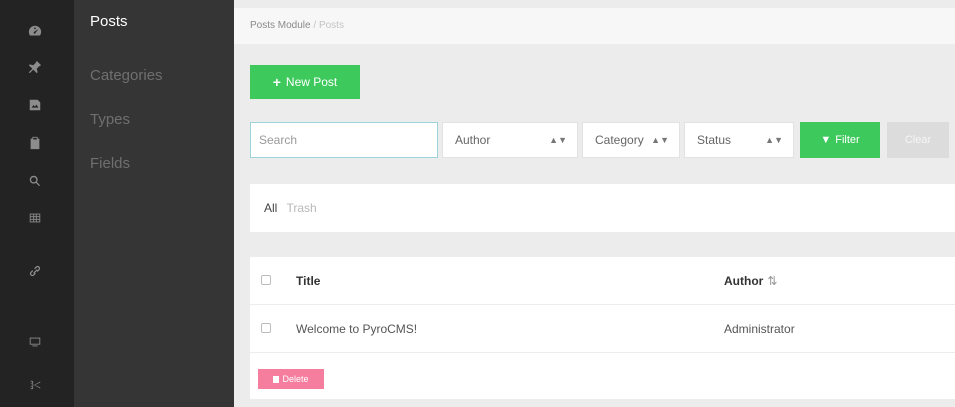  What do you see at coordinates (35, 105) in the screenshot?
I see `image-icon` at bounding box center [35, 105].